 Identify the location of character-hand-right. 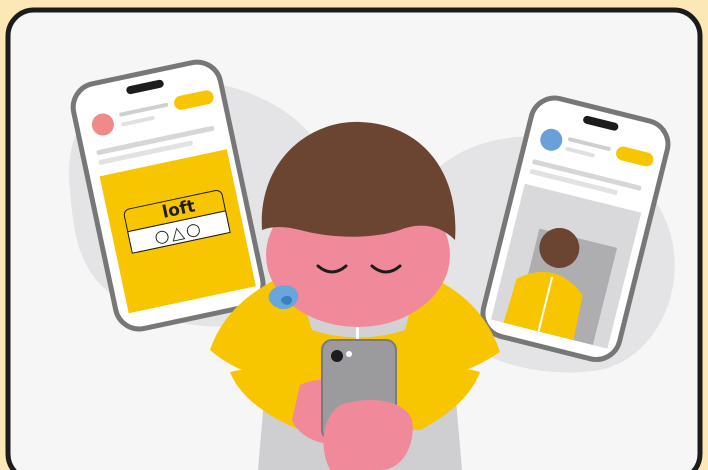
(368, 435).